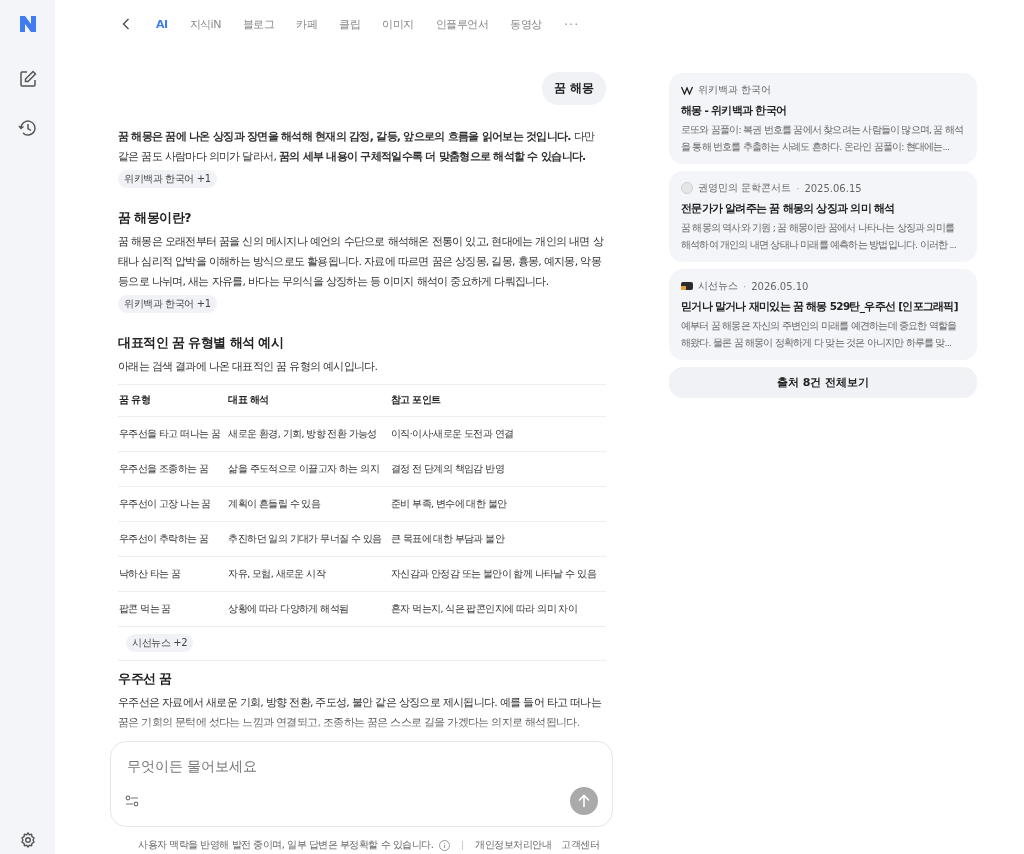 The width and height of the screenshot is (1024, 854). Describe the element at coordinates (498, 609) in the screenshot. I see `table-cell: 혼자 먹는지, 식은 팝콘인지에 따라 의미 차이` at that location.